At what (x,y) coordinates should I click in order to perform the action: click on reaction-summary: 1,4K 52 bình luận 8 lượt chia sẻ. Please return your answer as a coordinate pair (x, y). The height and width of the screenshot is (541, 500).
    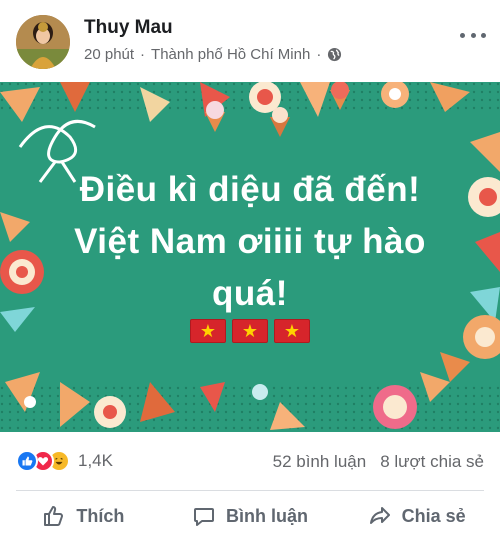
    Looking at the image, I should click on (250, 461).